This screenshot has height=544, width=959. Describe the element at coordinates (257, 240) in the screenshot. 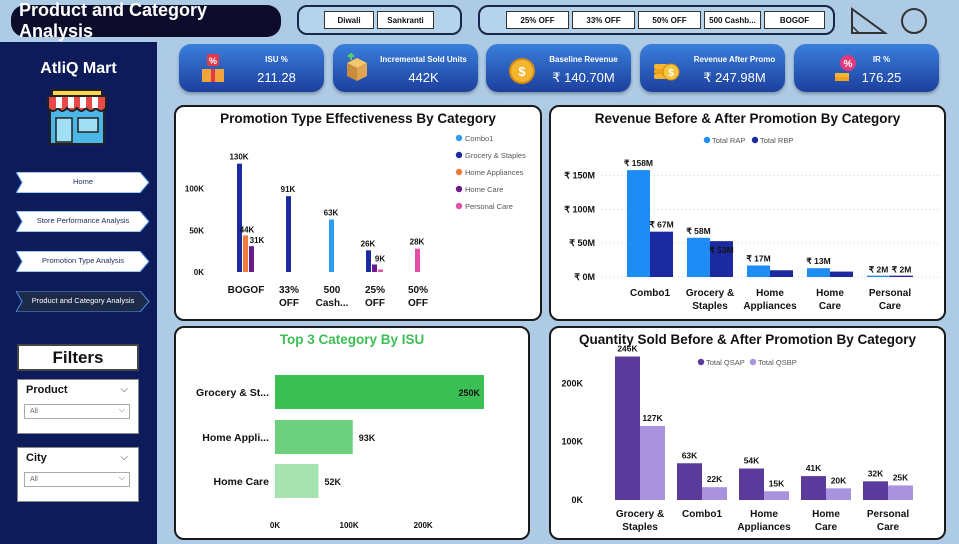

I see `data-label: 31K` at that location.